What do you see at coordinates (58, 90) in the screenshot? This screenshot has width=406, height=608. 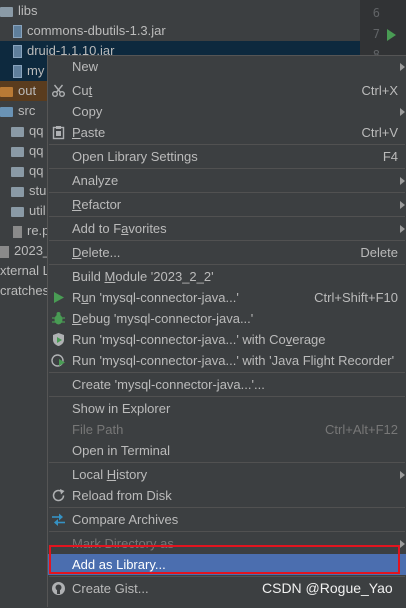 I see `scissors-icon` at bounding box center [58, 90].